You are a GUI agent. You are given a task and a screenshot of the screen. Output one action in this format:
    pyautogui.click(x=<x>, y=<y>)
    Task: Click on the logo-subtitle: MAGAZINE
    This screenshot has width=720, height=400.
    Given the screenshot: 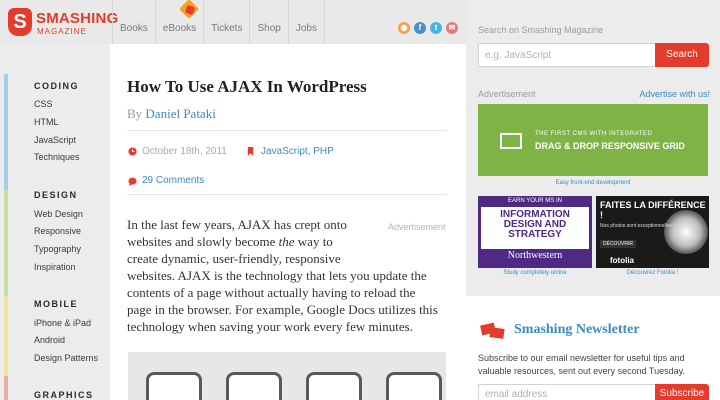 What is the action you would take?
    pyautogui.click(x=62, y=31)
    